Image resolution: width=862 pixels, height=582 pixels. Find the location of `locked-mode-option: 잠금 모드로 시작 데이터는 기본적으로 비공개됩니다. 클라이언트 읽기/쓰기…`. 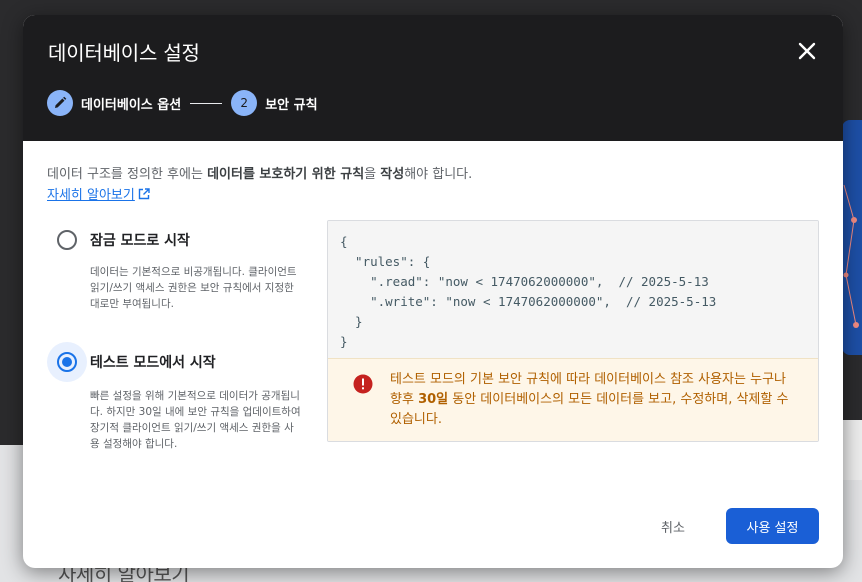

locked-mode-option: 잠금 모드로 시작 데이터는 기본적으로 비공개됩니다. 클라이언트 읽기/쓰기… is located at coordinates (172, 275).